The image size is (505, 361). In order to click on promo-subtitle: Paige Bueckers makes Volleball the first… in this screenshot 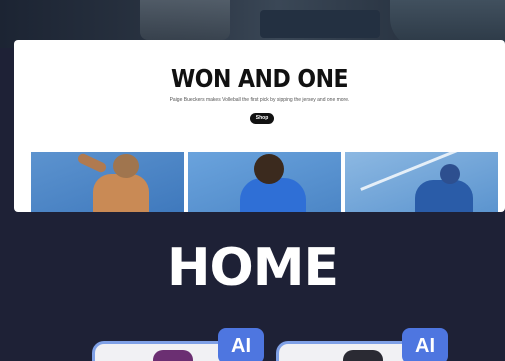, I will do `click(259, 100)`.